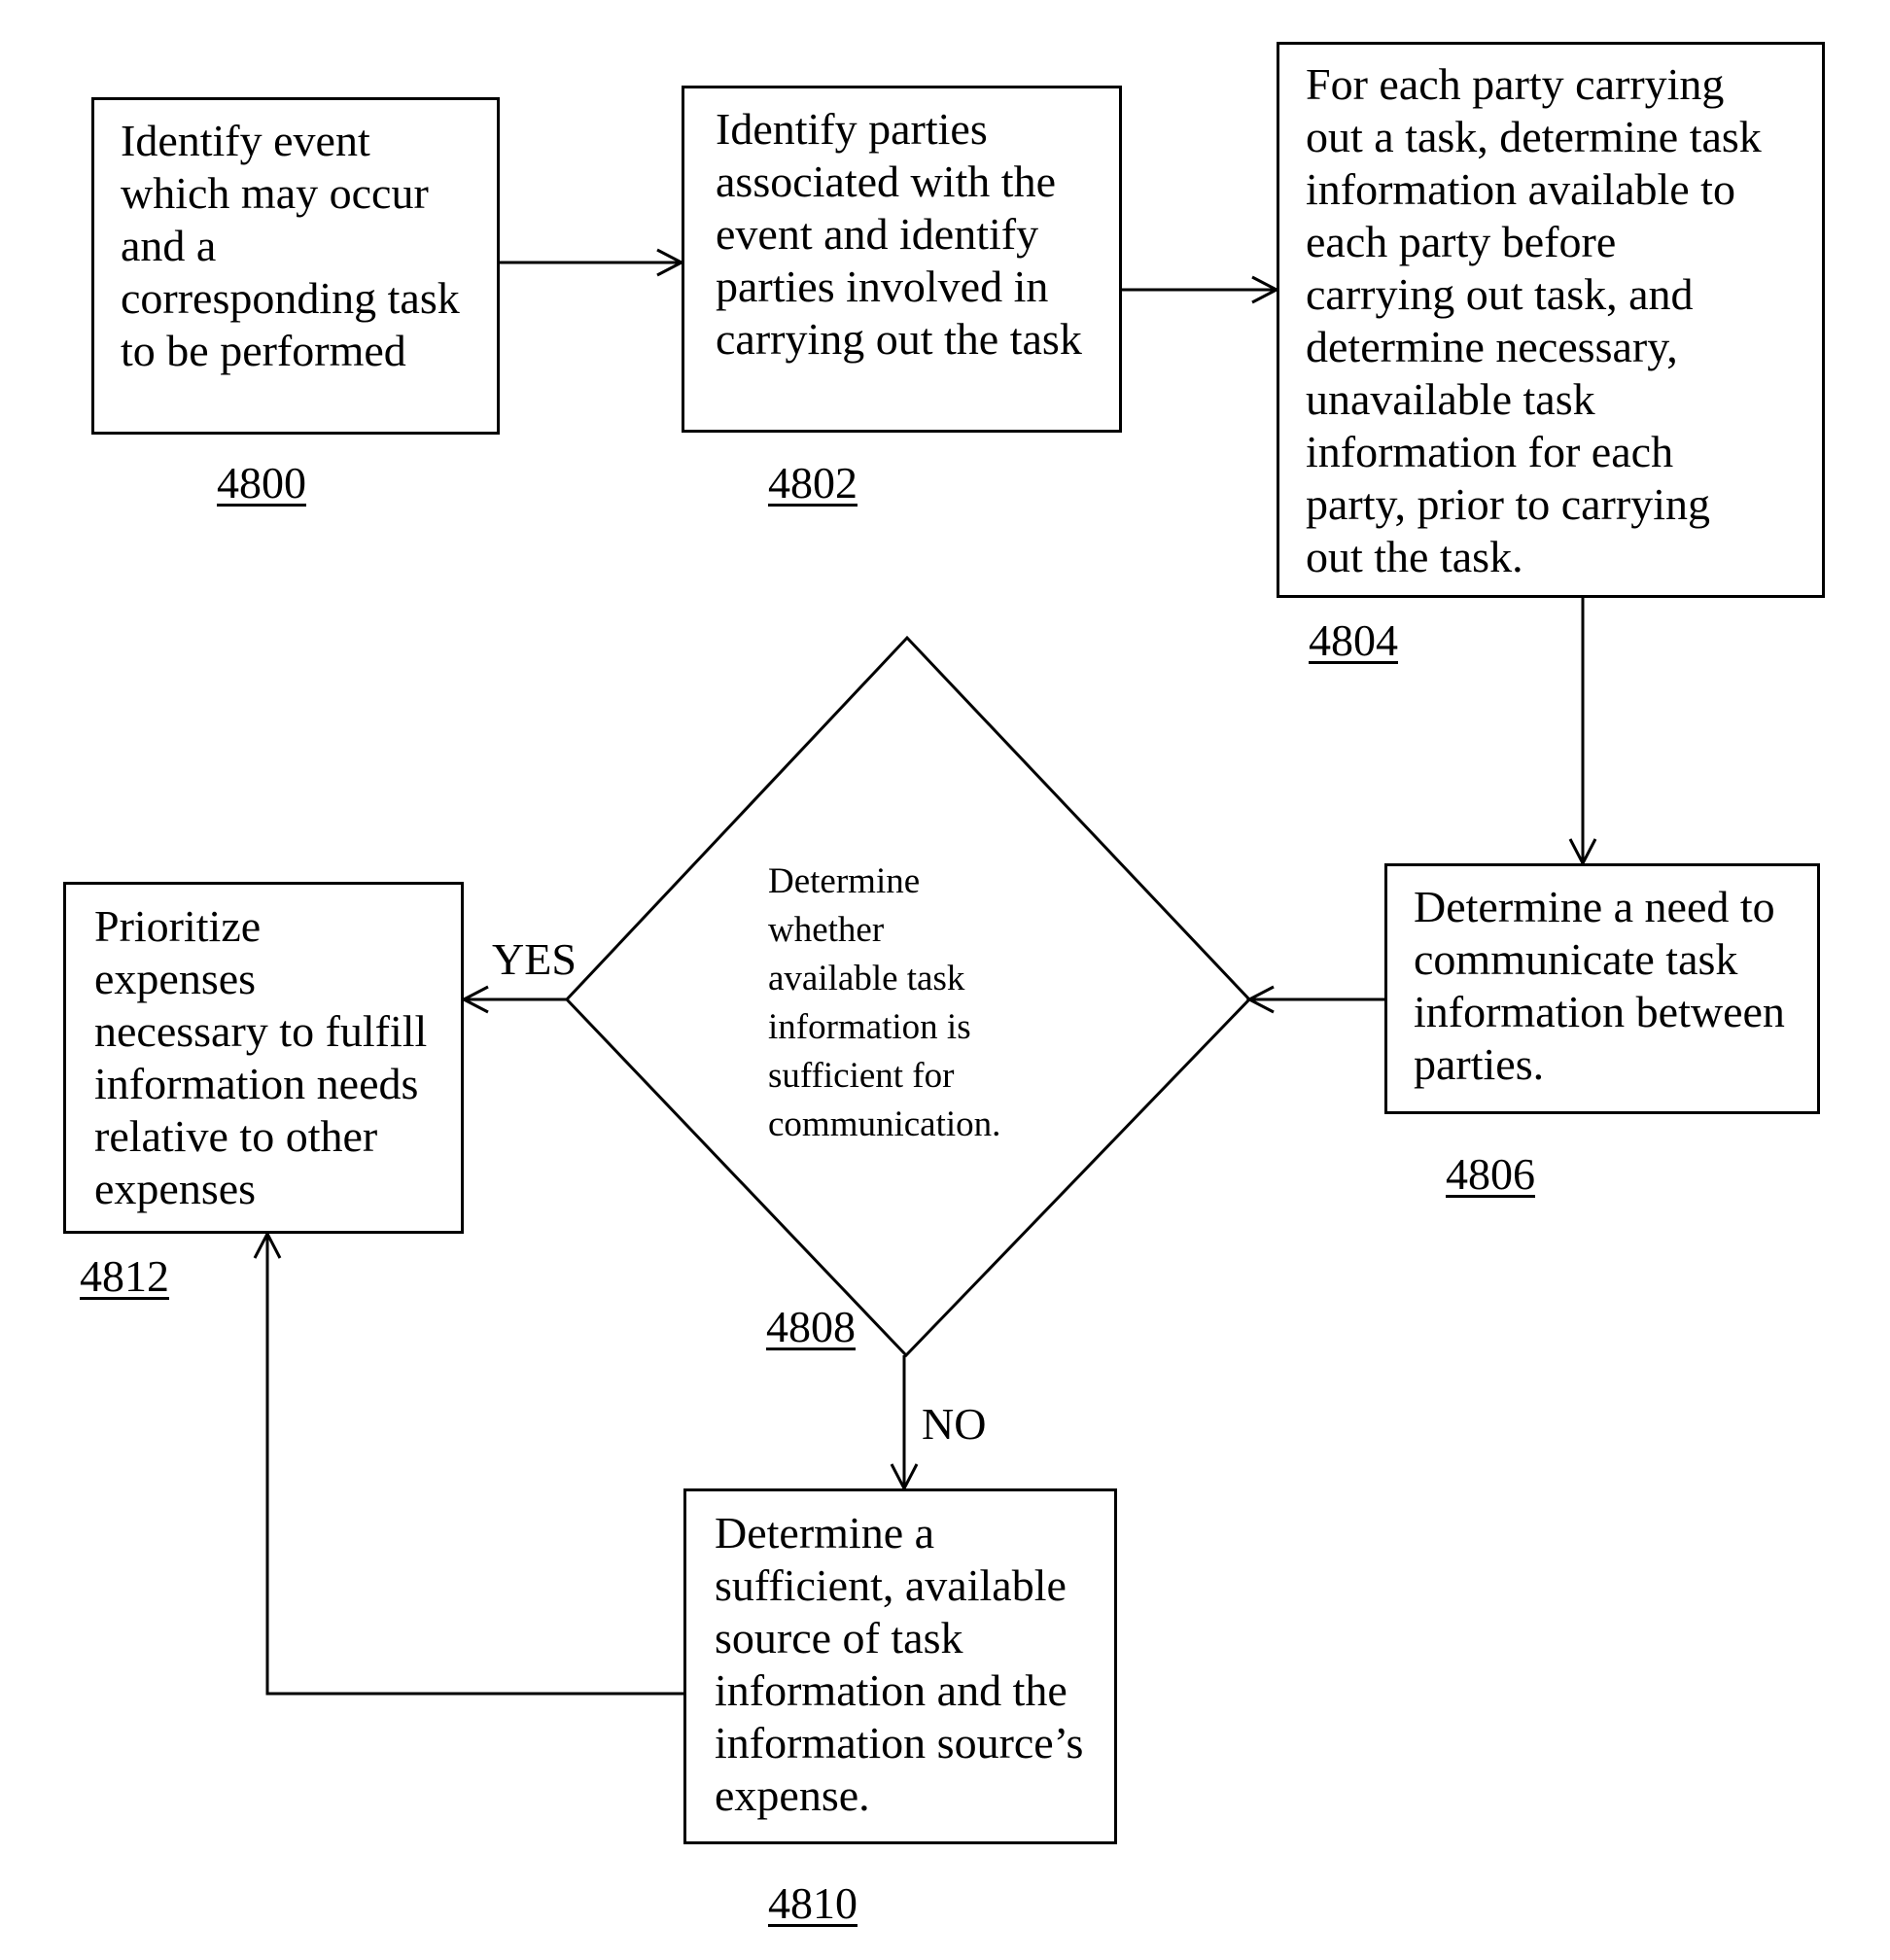 This screenshot has height=1960, width=1890. Describe the element at coordinates (534, 959) in the screenshot. I see `branch-label-yes: YES` at that location.